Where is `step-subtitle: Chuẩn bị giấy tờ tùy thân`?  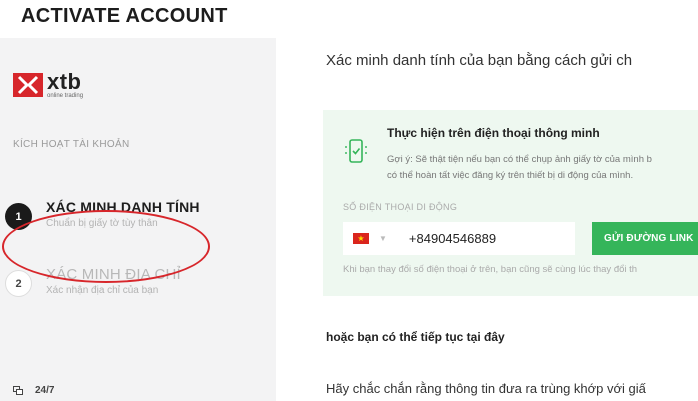
step-subtitle: Chuẩn bị giấy tờ tùy thân is located at coordinates (102, 223).